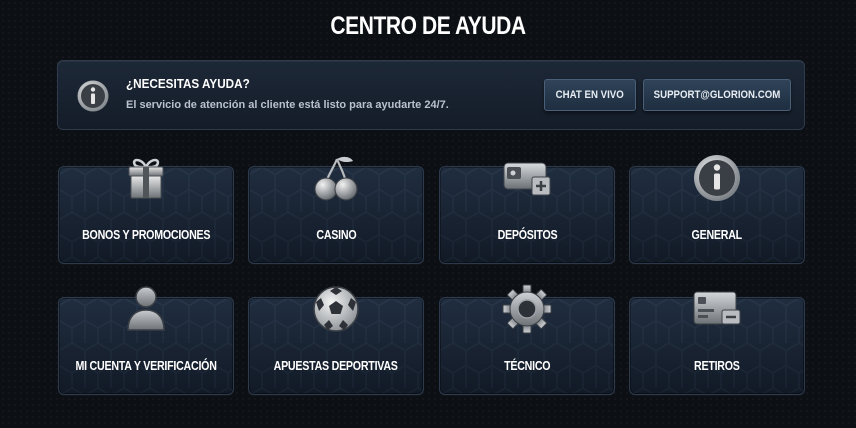 Image resolution: width=856 pixels, height=428 pixels. What do you see at coordinates (146, 365) in the screenshot?
I see `category-label: MI CUENTA Y VERIFICACIÓN` at bounding box center [146, 365].